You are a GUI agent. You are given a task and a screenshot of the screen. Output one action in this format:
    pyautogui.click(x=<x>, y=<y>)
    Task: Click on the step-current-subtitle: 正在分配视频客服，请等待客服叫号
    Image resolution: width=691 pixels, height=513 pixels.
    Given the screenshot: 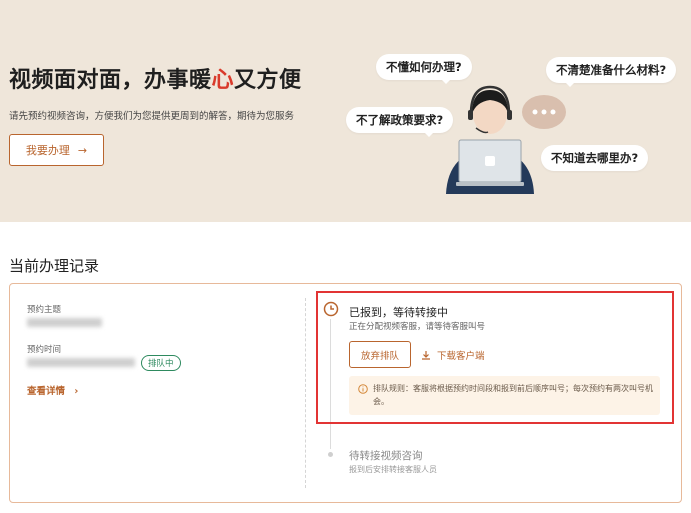 What is the action you would take?
    pyautogui.click(x=417, y=327)
    